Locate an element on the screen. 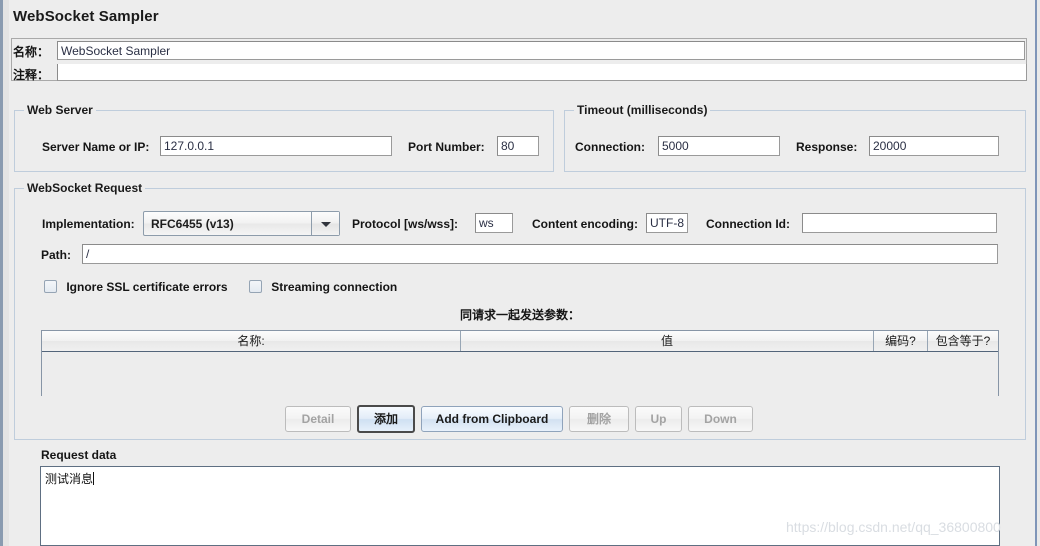 This screenshot has width=1040, height=546. content-encoding-label: Content encoding: is located at coordinates (585, 224).